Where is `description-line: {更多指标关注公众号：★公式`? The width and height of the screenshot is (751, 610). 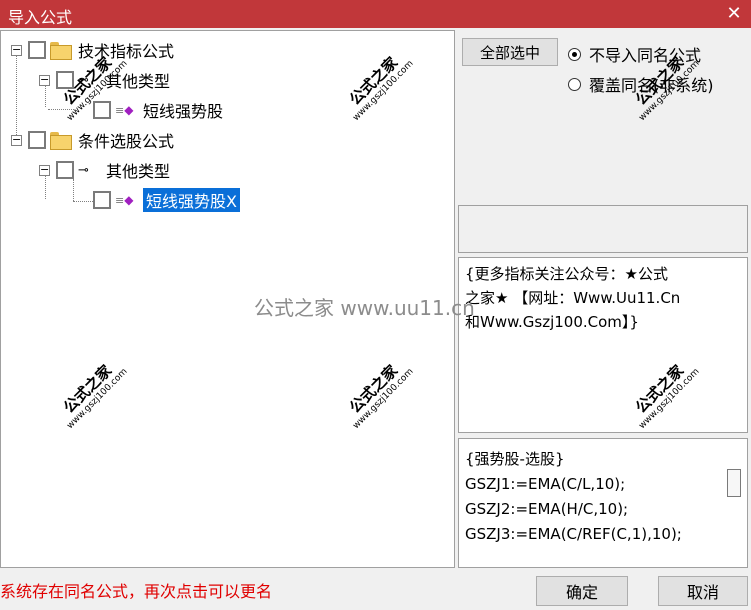
description-line: {更多指标关注公众号：★公式 is located at coordinates (566, 274).